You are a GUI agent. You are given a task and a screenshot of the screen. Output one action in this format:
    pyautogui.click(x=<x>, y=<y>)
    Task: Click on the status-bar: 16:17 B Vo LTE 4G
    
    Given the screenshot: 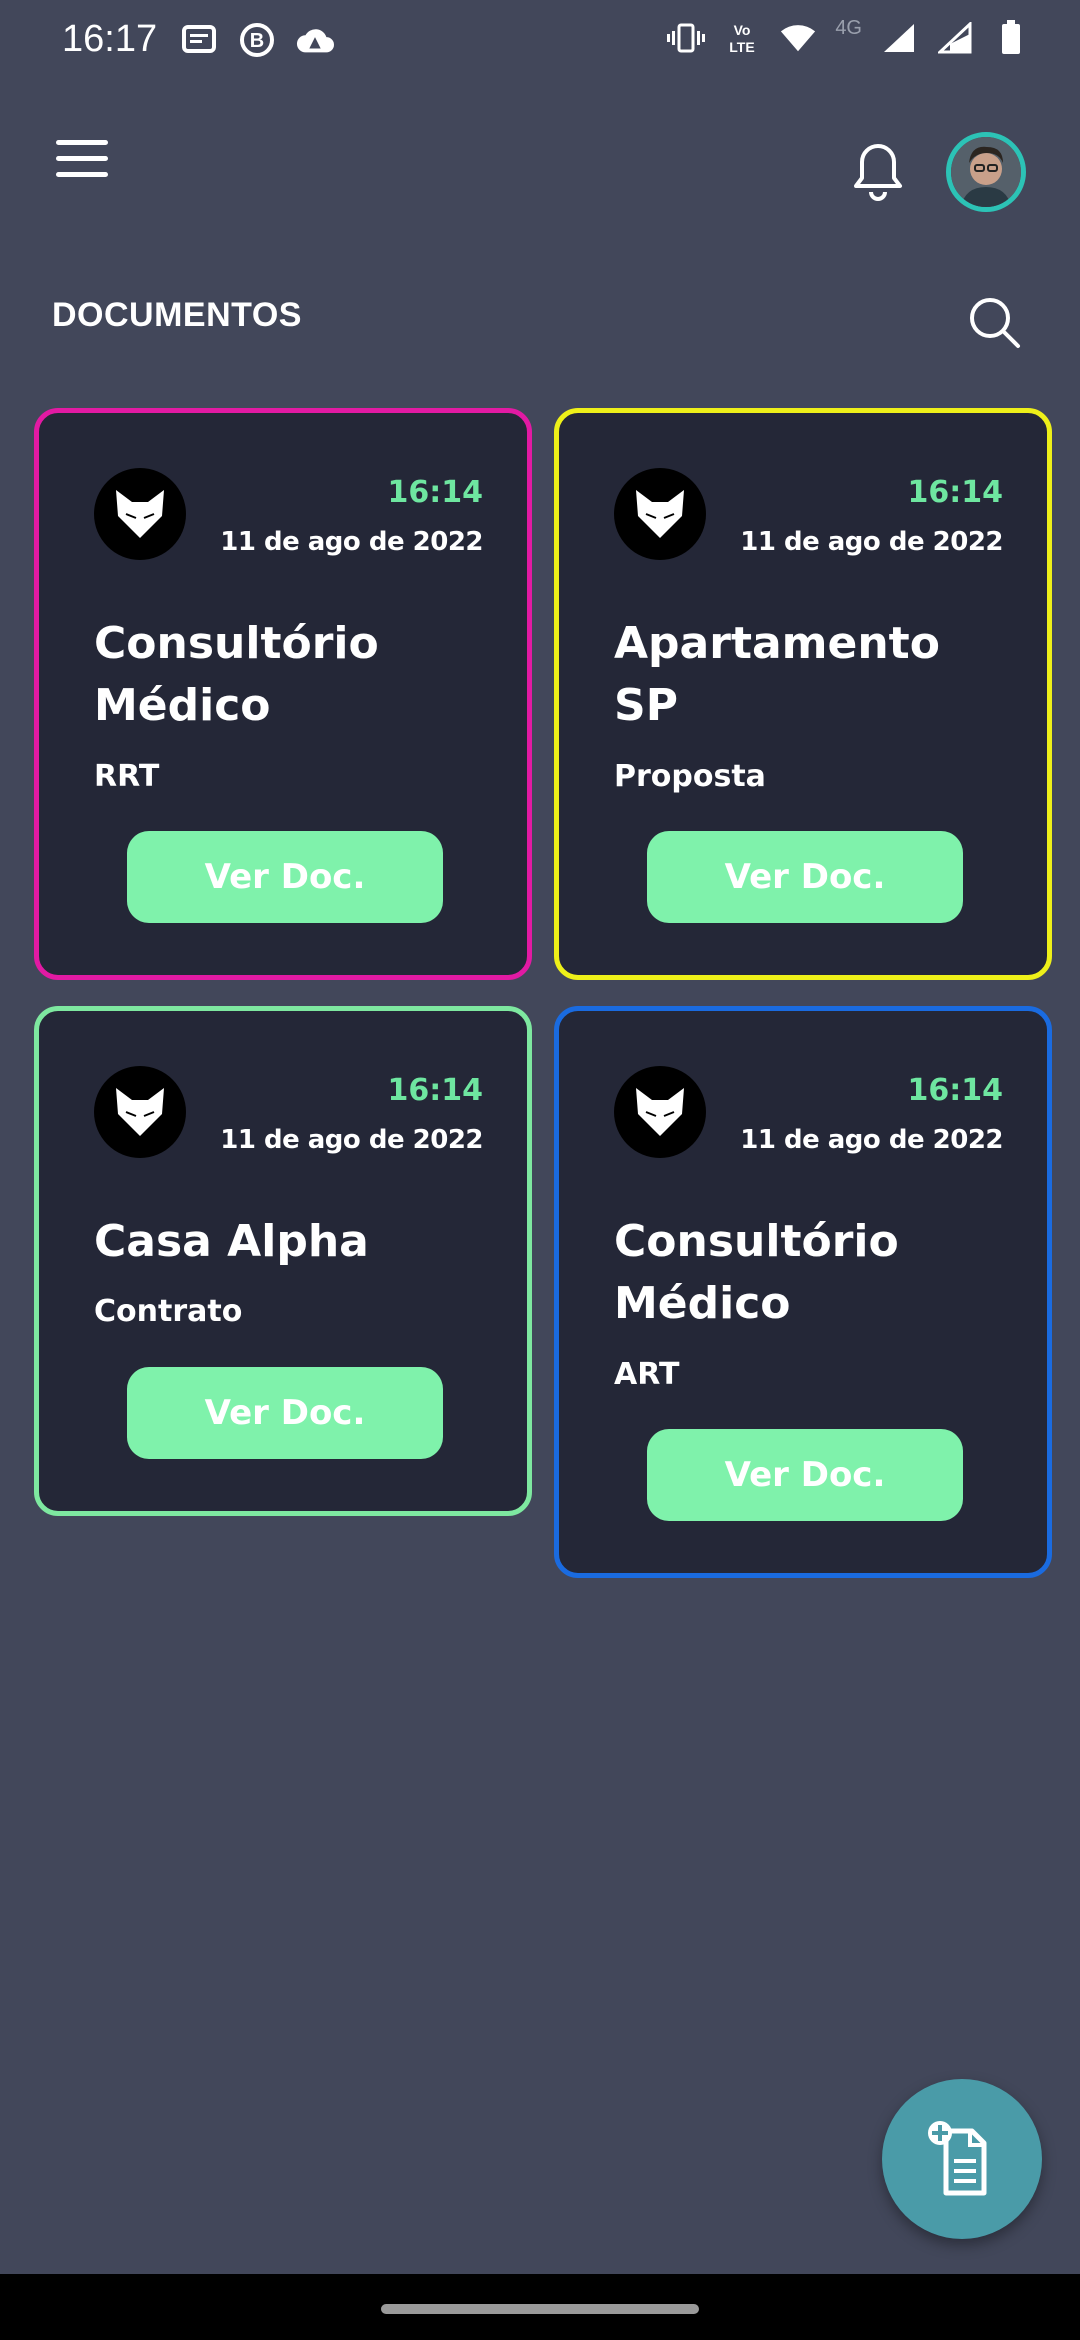 What is the action you would take?
    pyautogui.click(x=540, y=40)
    